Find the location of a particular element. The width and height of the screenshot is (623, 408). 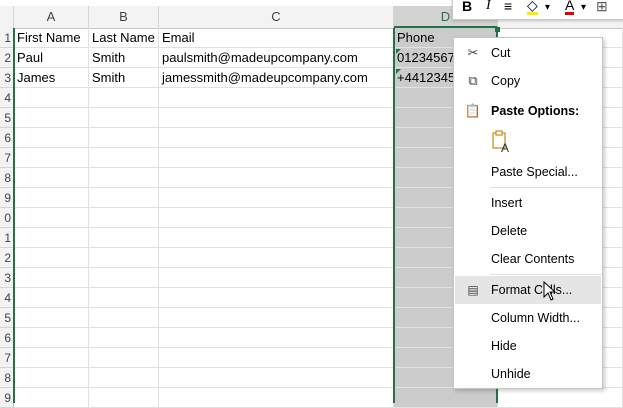

fill-dropdown-icon: ▾ is located at coordinates (547, 7).